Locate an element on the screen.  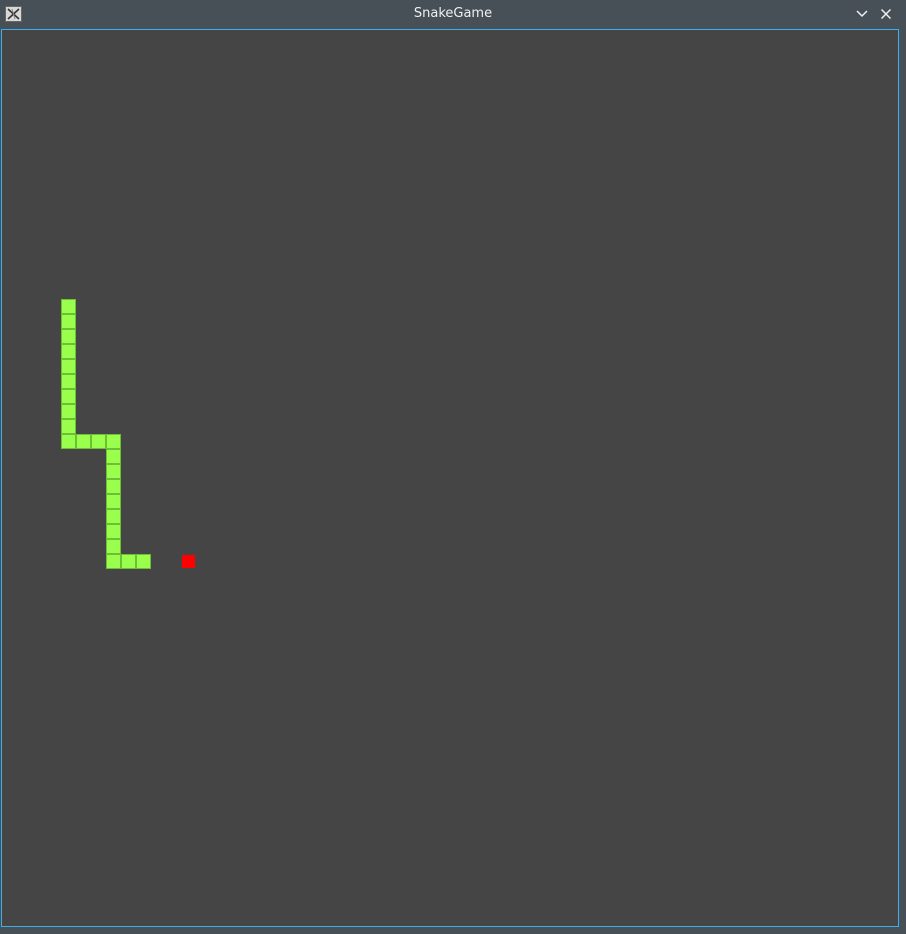
window-title: SnakeGame is located at coordinates (453, 13).